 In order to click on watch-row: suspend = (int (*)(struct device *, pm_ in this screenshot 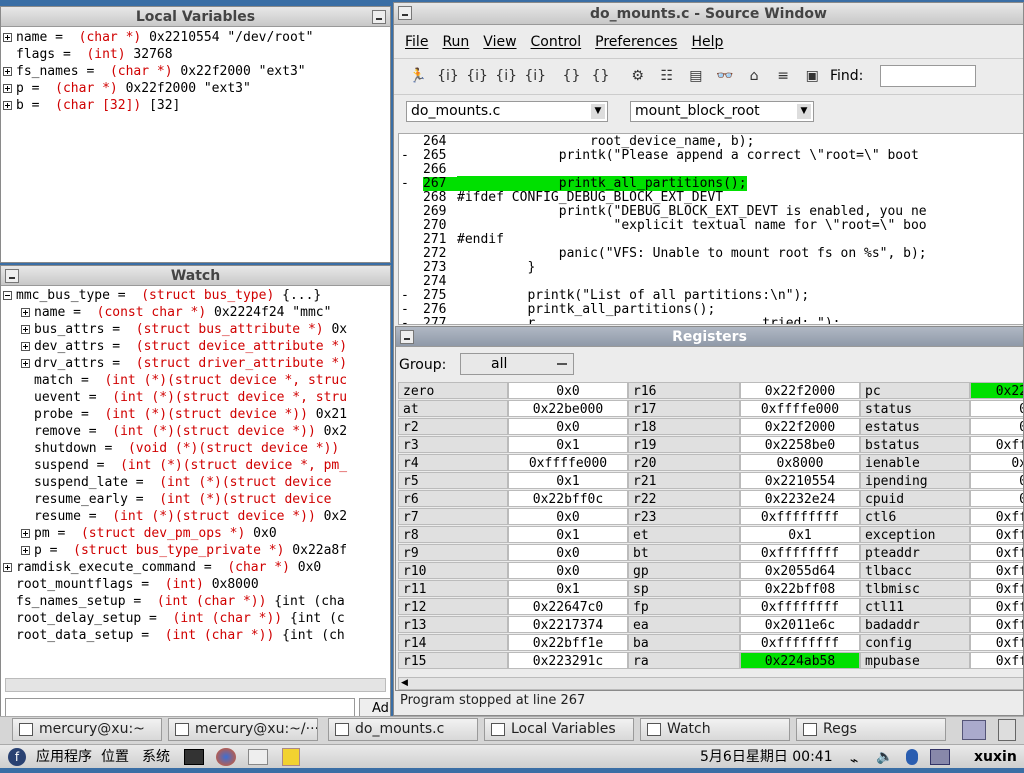, I will do `click(195, 465)`.